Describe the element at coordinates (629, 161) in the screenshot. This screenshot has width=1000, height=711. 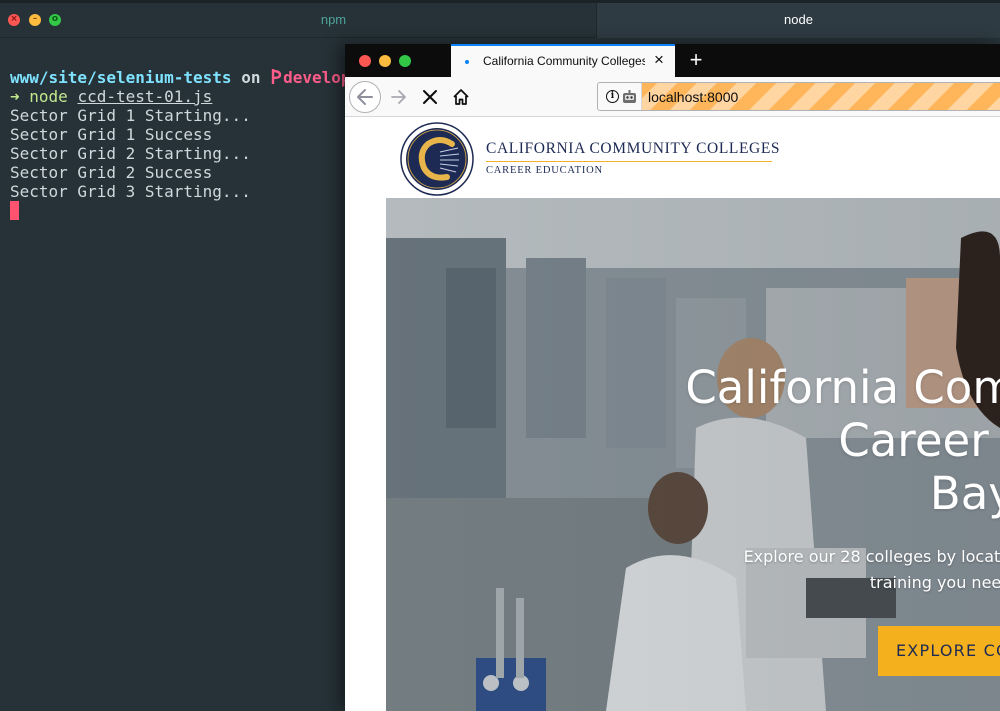
I see `logo-divider` at that location.